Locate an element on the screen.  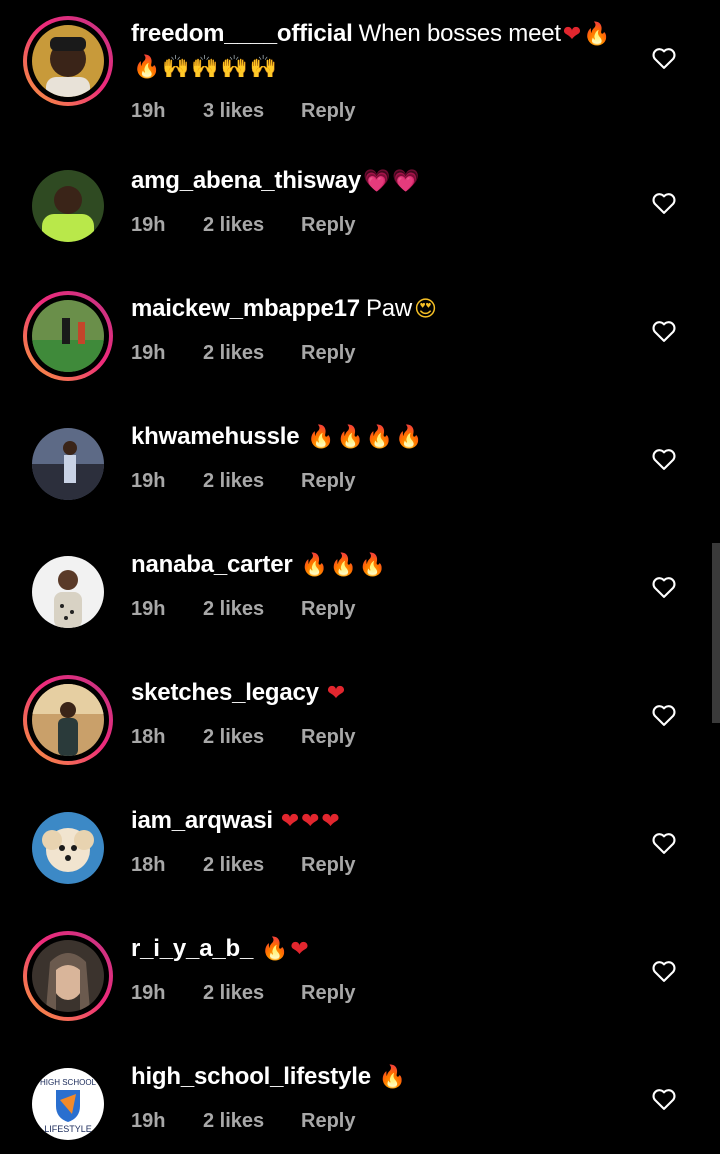
username: sketches_legacy is located at coordinates (225, 692).